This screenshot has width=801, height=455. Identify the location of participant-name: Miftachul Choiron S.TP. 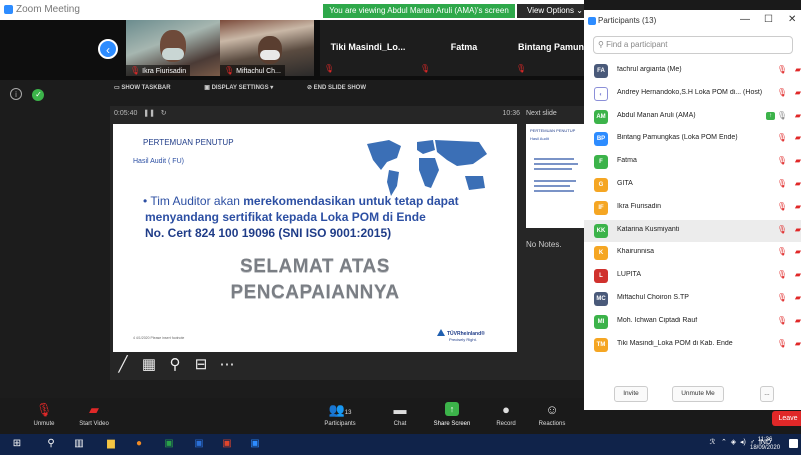
(653, 297).